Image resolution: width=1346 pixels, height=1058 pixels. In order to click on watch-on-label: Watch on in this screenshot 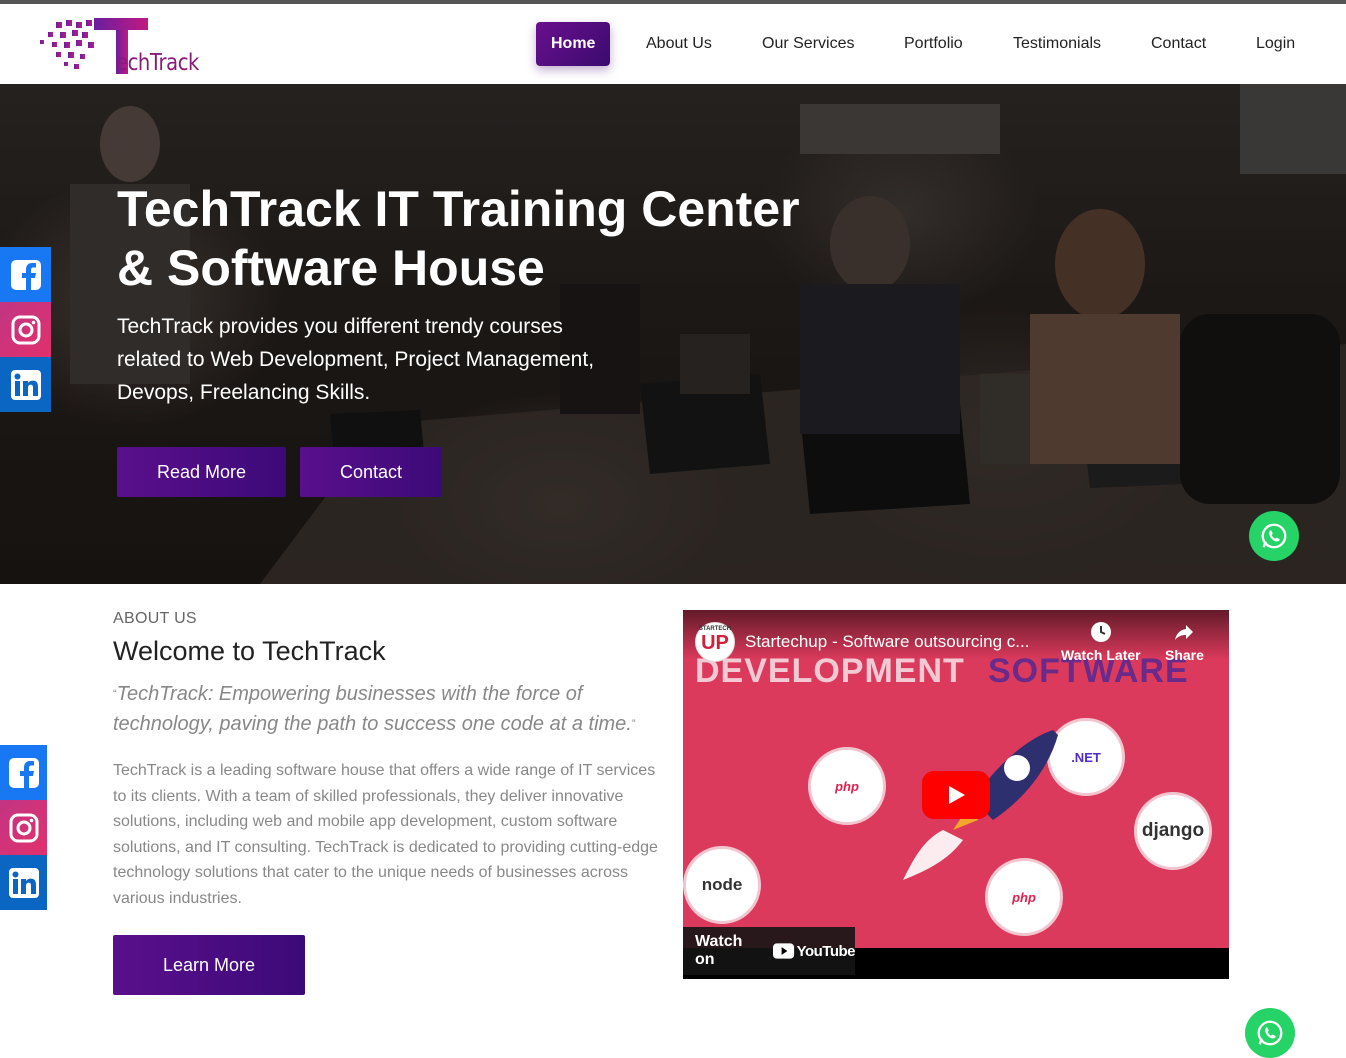, I will do `click(719, 950)`.